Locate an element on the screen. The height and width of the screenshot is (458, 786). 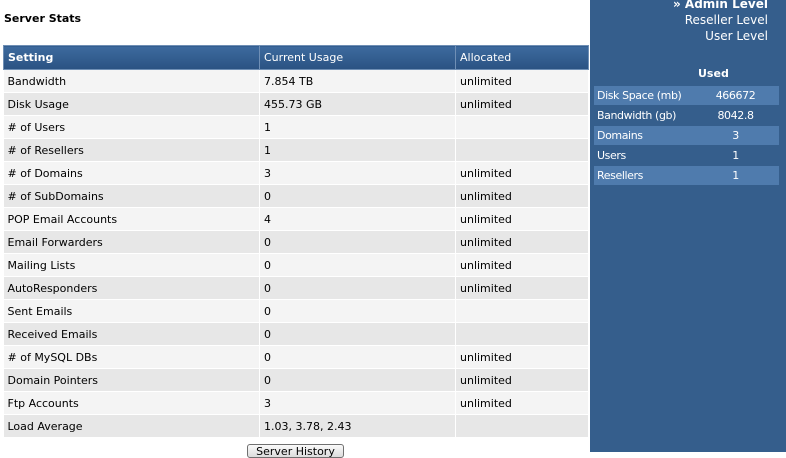
table-row: Domain Pointers 0 unlimited is located at coordinates (296, 380).